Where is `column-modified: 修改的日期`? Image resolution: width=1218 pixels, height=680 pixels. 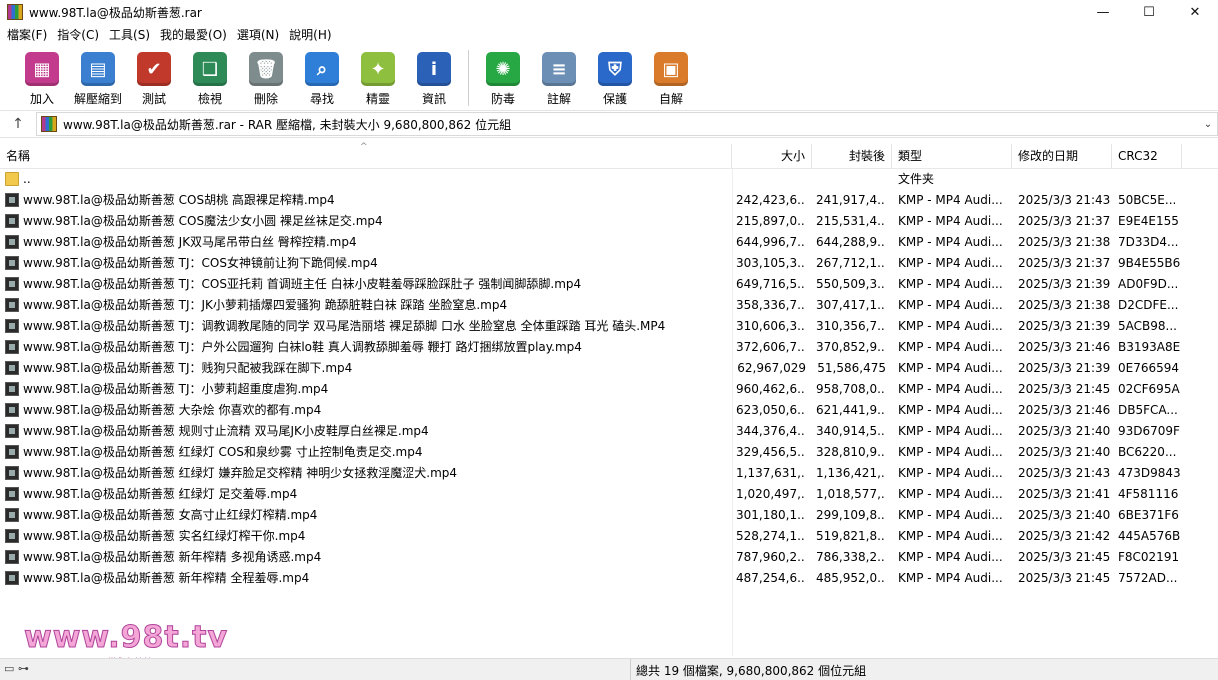
column-modified: 修改的日期 is located at coordinates (1062, 156).